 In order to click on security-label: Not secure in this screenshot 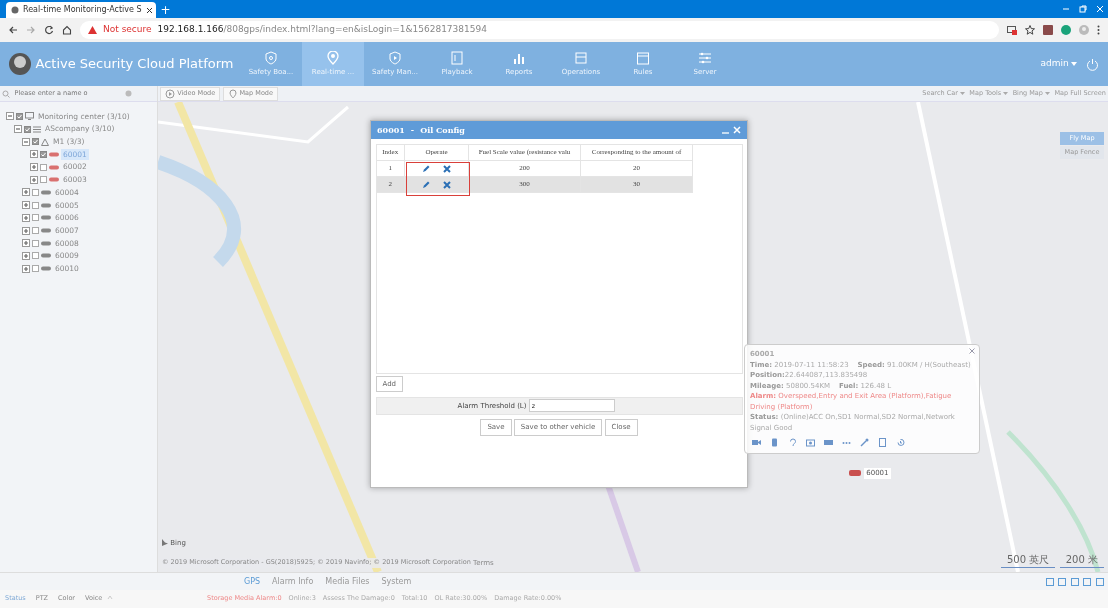, I will do `click(127, 30)`.